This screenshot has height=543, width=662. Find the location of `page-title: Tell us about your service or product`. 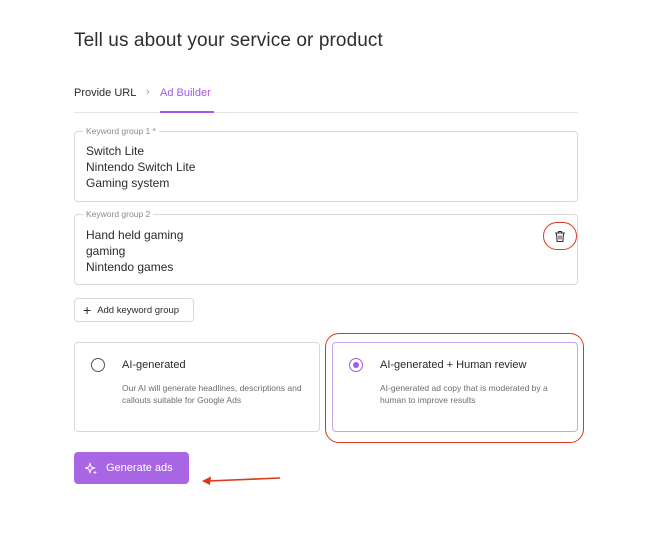

page-title: Tell us about your service or product is located at coordinates (228, 40).